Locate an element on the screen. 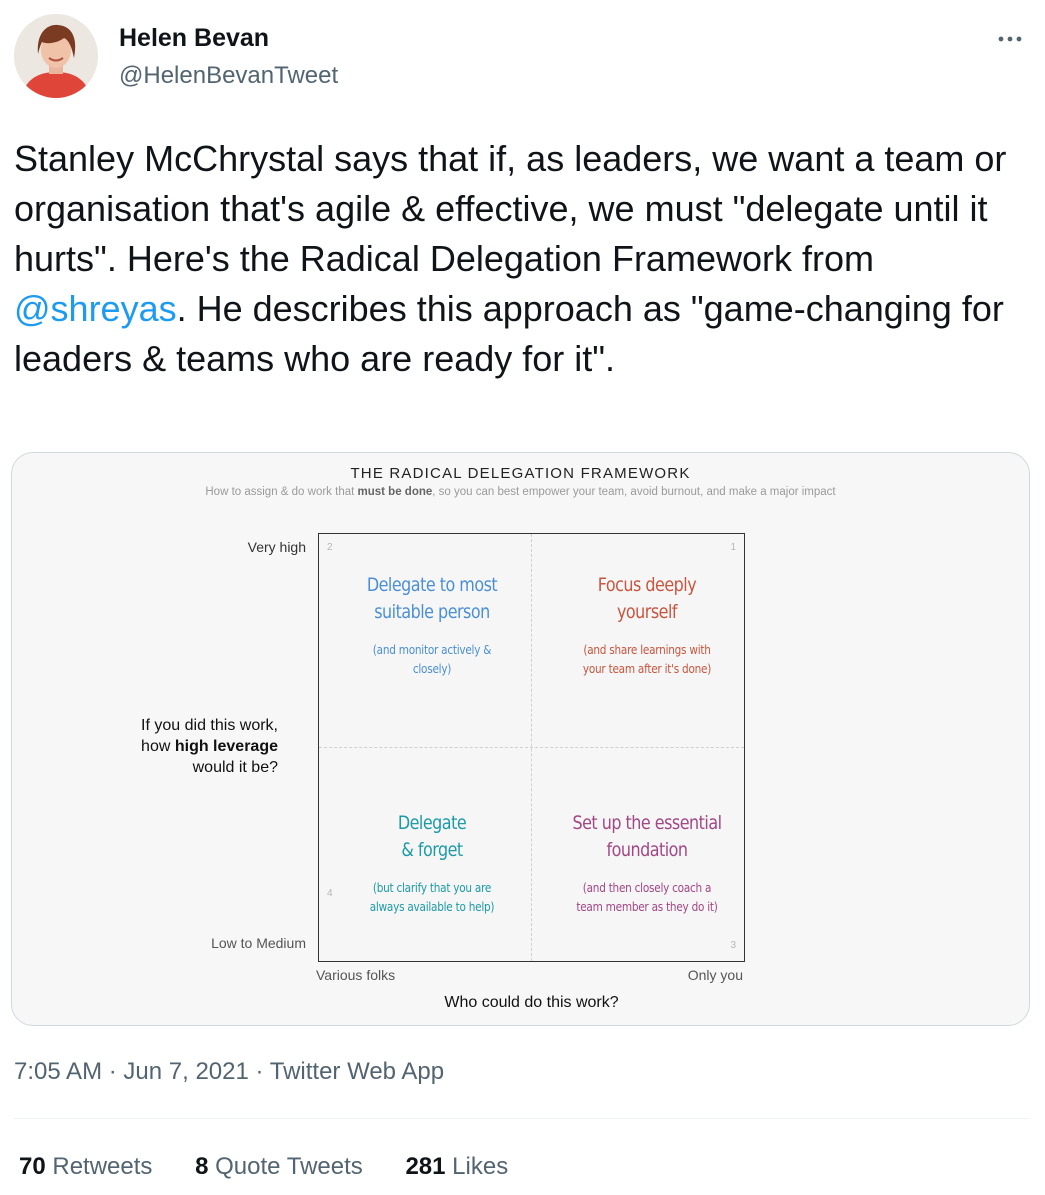 Image resolution: width=1045 pixels, height=1195 pixels. y-axis-high-label: Very high is located at coordinates (276, 547).